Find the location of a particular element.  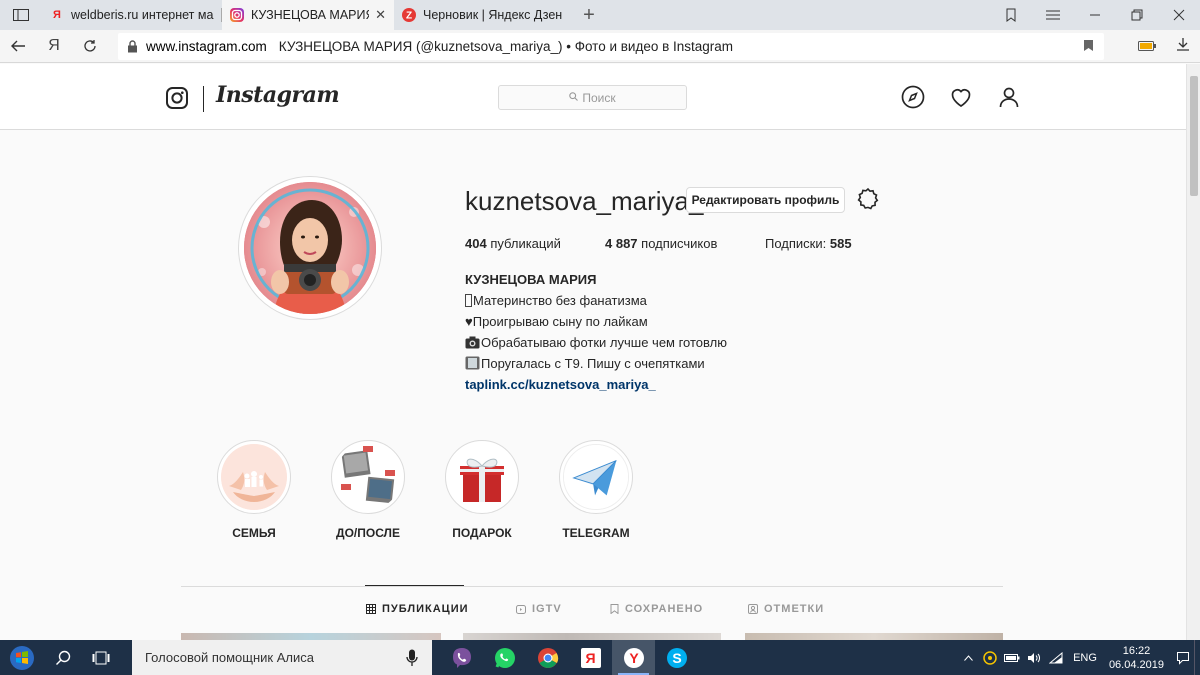

search-button is located at coordinates (63, 657).